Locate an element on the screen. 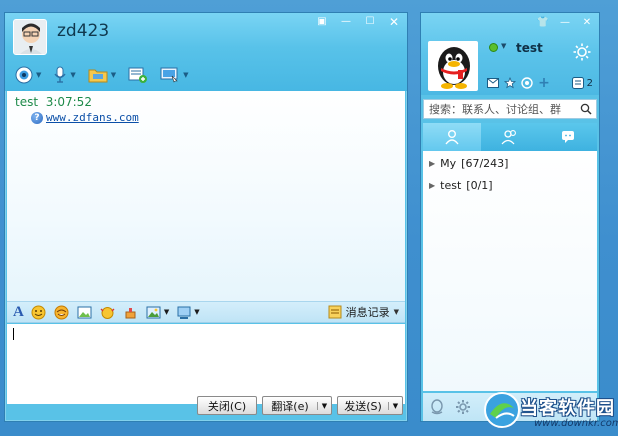 This screenshot has height=436, width=618. contact-name: zd423 is located at coordinates (83, 31).